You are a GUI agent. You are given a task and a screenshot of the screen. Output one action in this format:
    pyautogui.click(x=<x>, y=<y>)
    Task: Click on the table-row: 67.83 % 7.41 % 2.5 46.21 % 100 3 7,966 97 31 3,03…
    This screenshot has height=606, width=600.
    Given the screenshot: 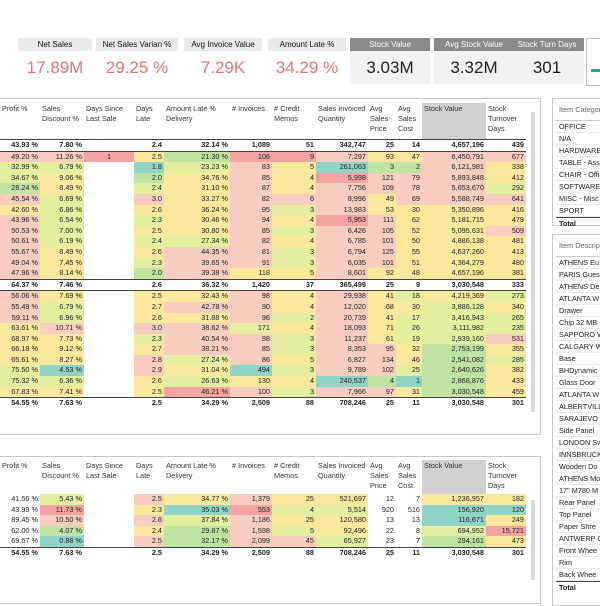 What is the action you would take?
    pyautogui.click(x=263, y=392)
    